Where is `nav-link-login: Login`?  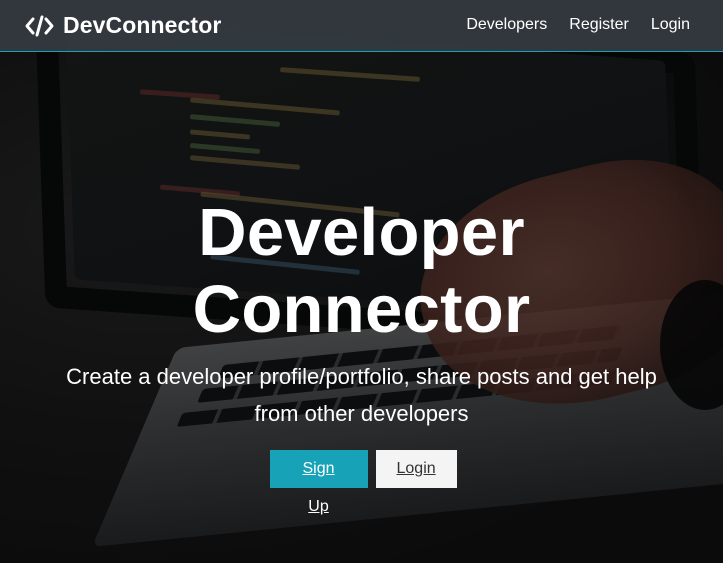 nav-link-login: Login is located at coordinates (670, 25).